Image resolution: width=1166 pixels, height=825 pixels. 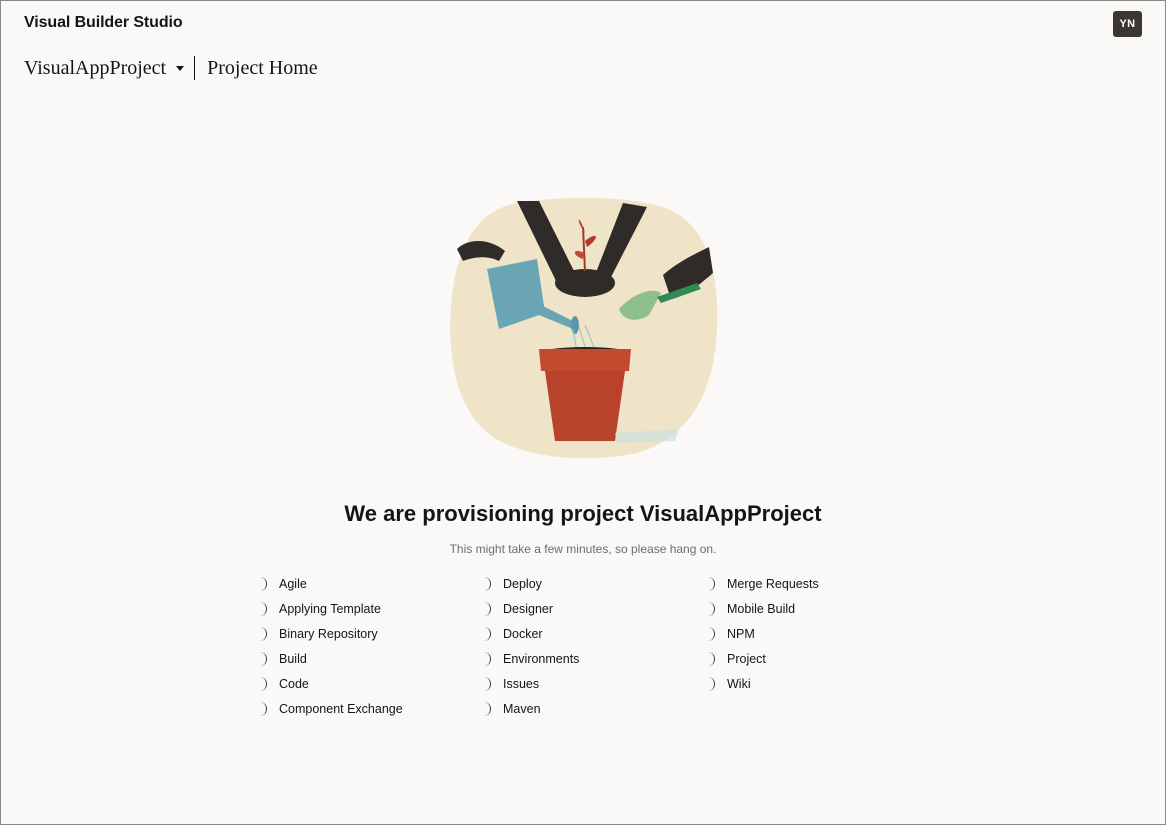 I want to click on service-label: Component Exchange, so click(x=341, y=708).